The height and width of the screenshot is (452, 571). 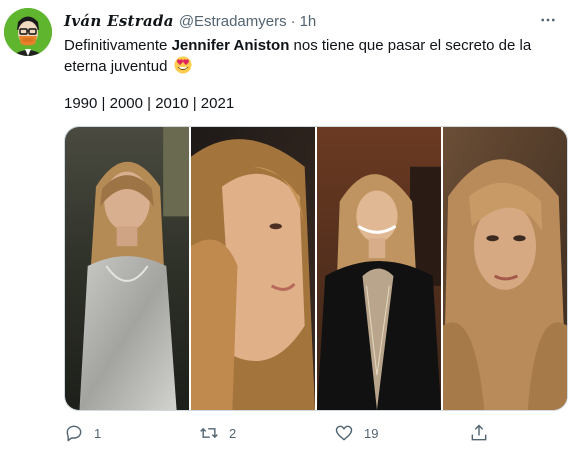 I want to click on years-line: 1990 | 2000 | 2010 | 2021, so click(x=149, y=103).